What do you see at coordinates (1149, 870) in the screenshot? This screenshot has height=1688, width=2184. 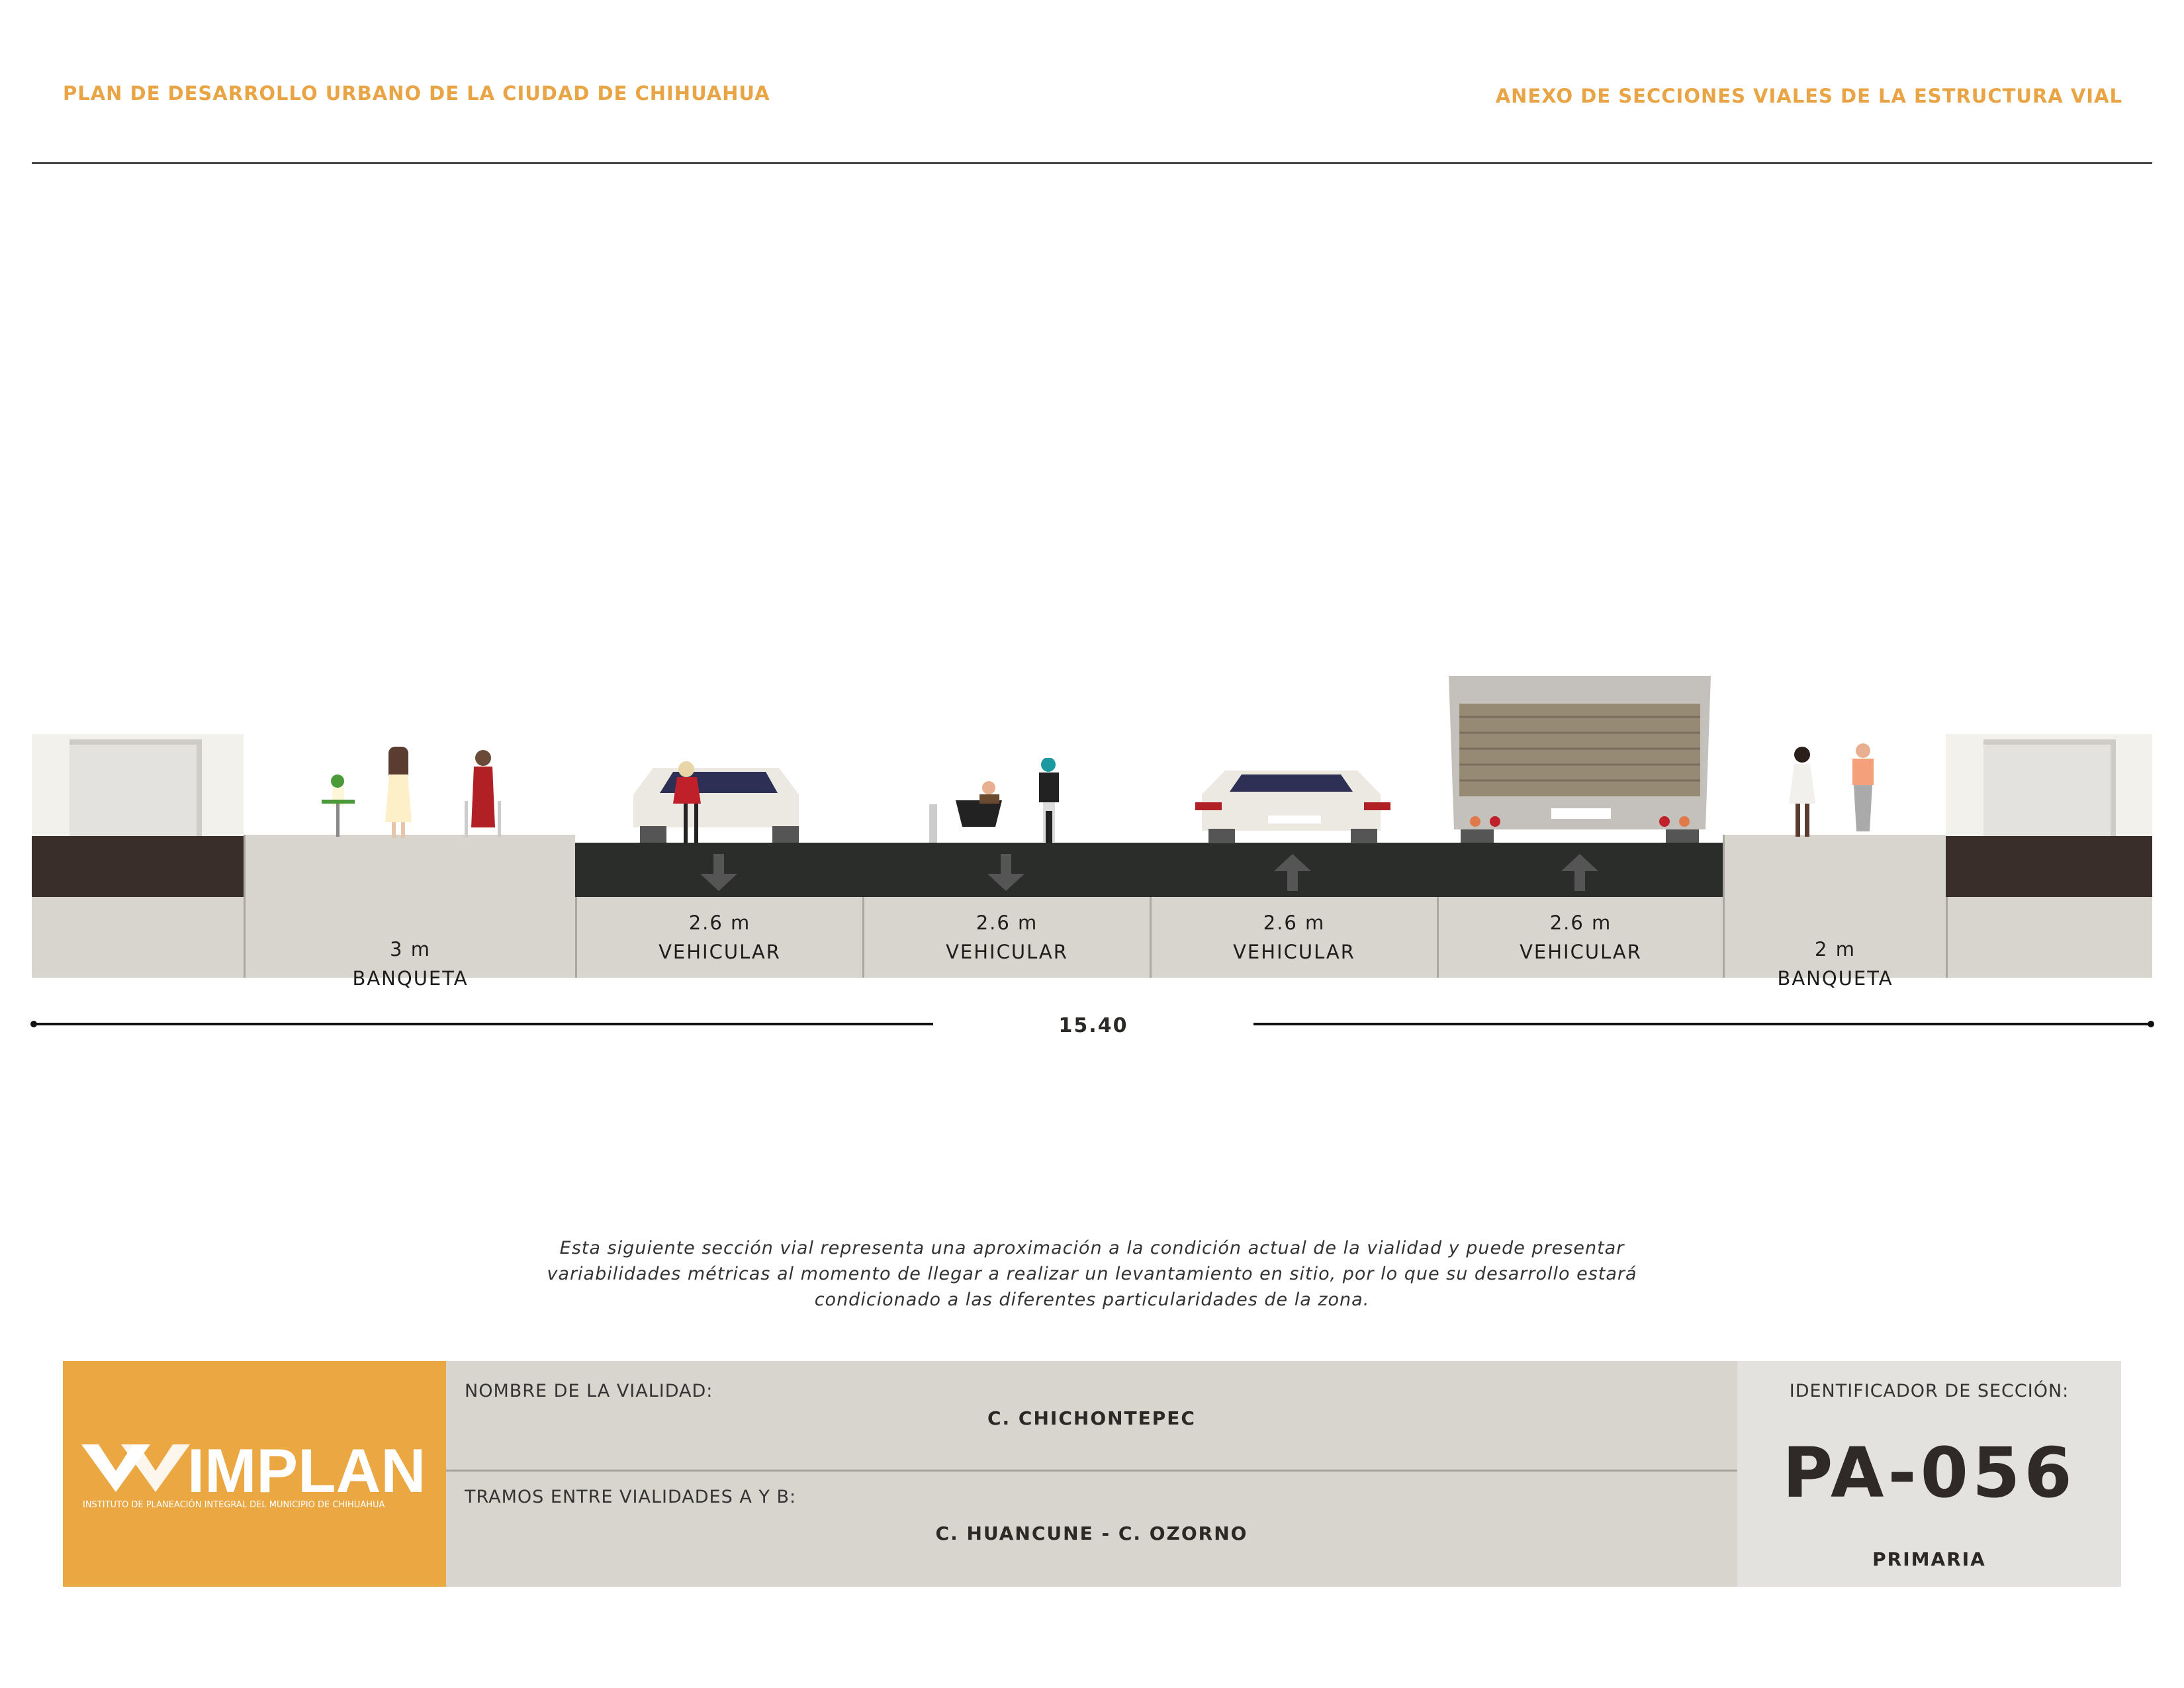 I see `roadway` at bounding box center [1149, 870].